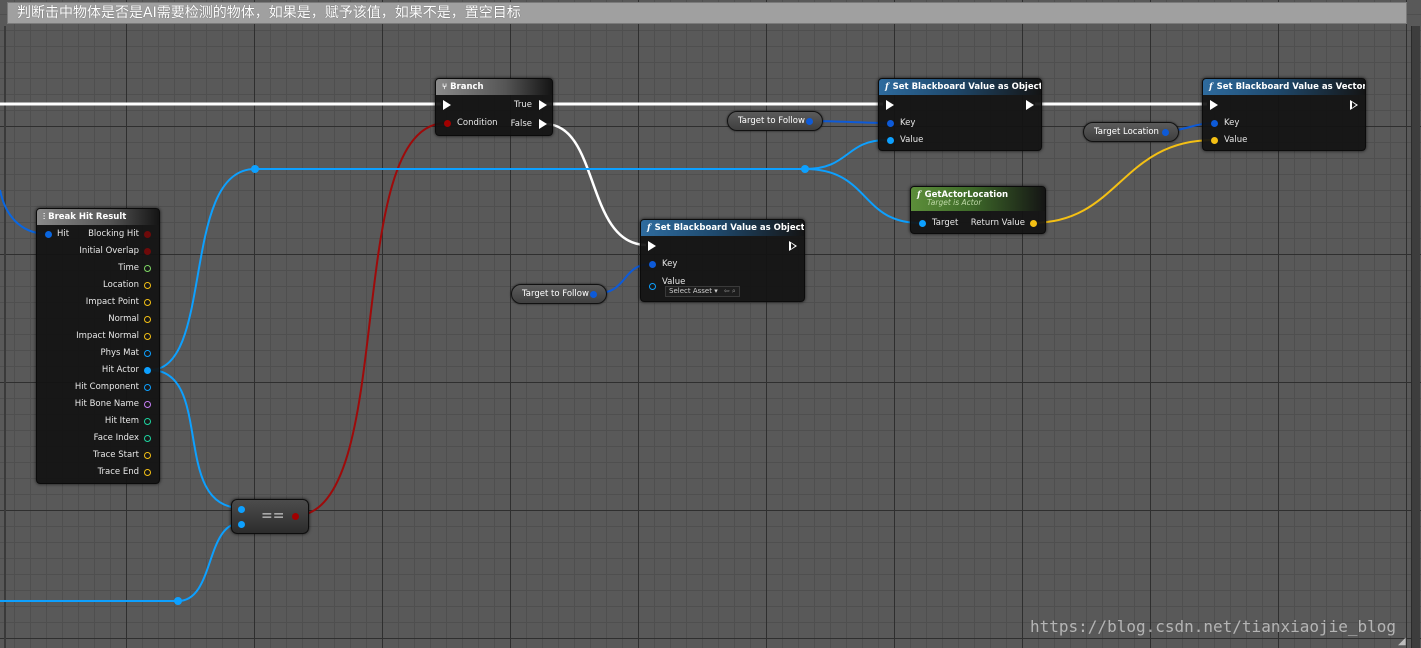 The width and height of the screenshot is (1421, 648). Describe the element at coordinates (106, 404) in the screenshot. I see `pin-label-hit-bone-name: Hit Bone Name` at that location.